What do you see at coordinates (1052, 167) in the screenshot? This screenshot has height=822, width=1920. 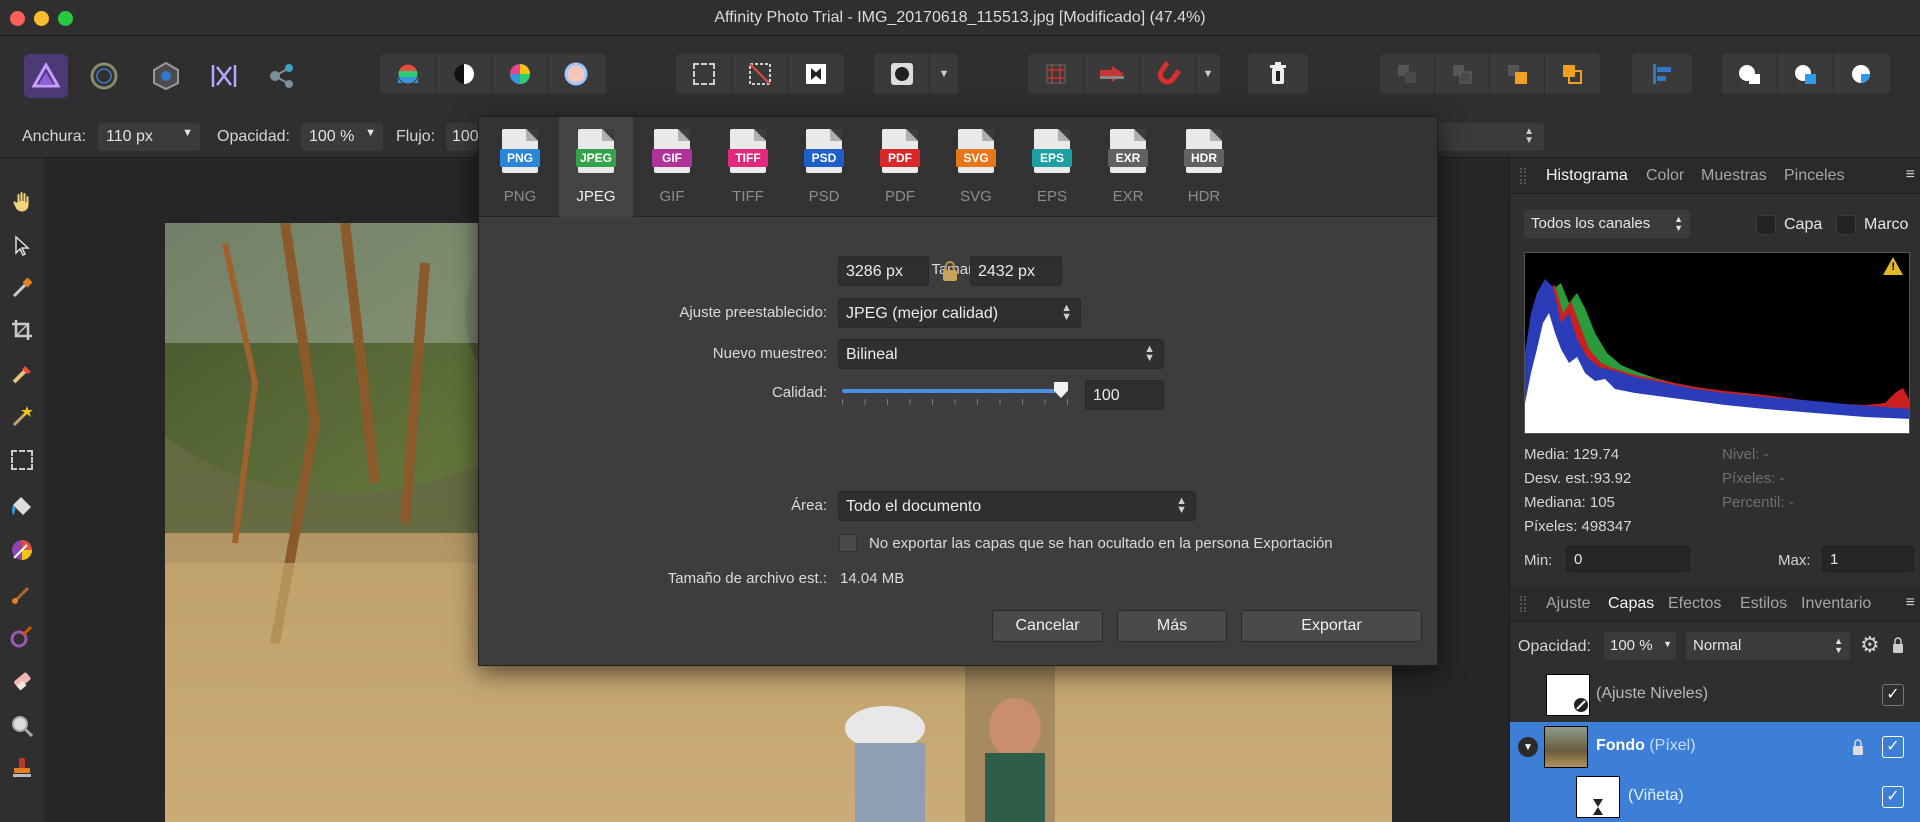 I see `format-tab-eps: EPS EPS` at bounding box center [1052, 167].